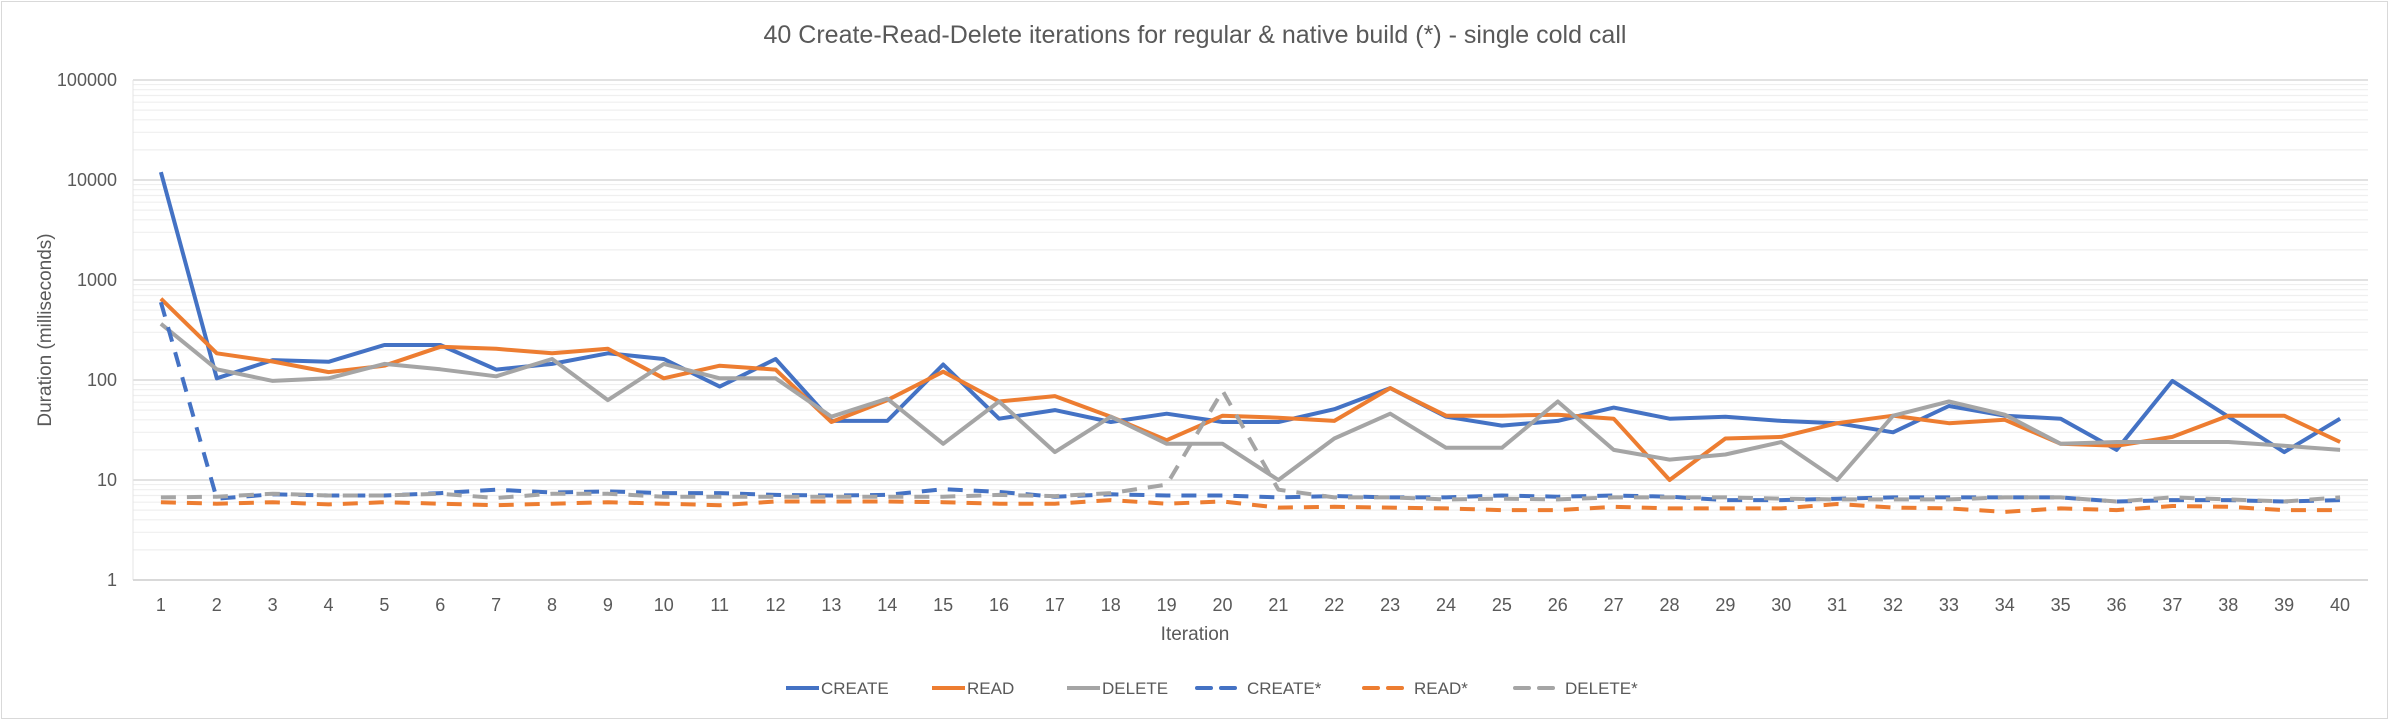 This screenshot has height=722, width=2391. What do you see at coordinates (92, 180) in the screenshot?
I see `y-tick-label: 10000` at bounding box center [92, 180].